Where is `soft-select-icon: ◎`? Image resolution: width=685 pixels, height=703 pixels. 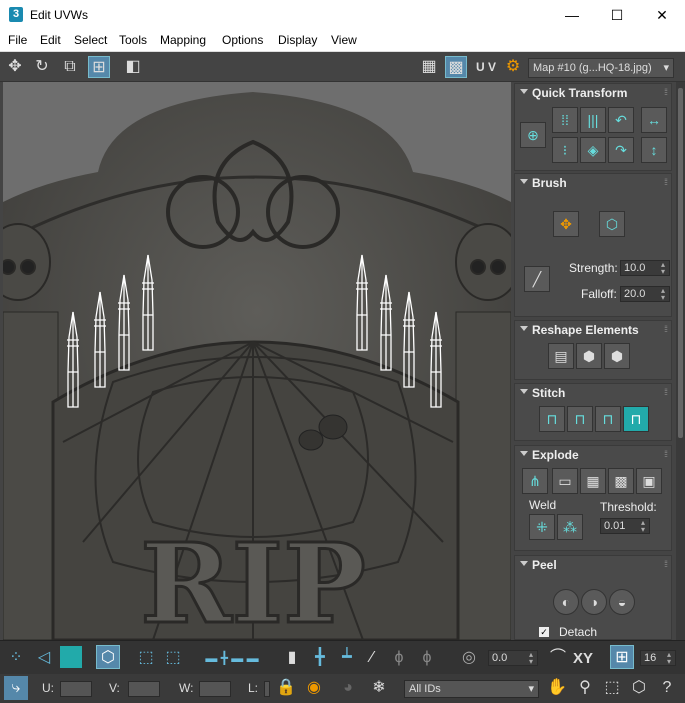
soft-select-icon: ◎ is located at coordinates (469, 658).